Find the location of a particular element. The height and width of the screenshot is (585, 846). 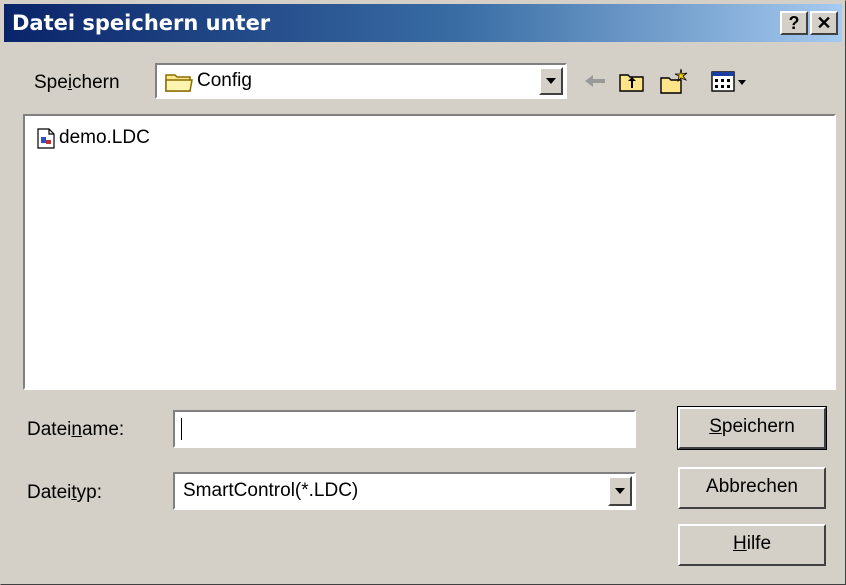

ldc-file-icon is located at coordinates (46, 138).